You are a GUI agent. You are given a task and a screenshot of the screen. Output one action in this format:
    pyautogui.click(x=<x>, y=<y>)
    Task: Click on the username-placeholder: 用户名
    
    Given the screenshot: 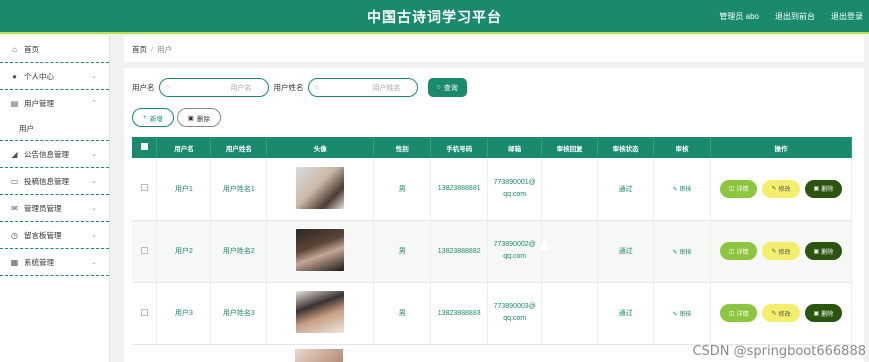 What is the action you would take?
    pyautogui.click(x=241, y=88)
    